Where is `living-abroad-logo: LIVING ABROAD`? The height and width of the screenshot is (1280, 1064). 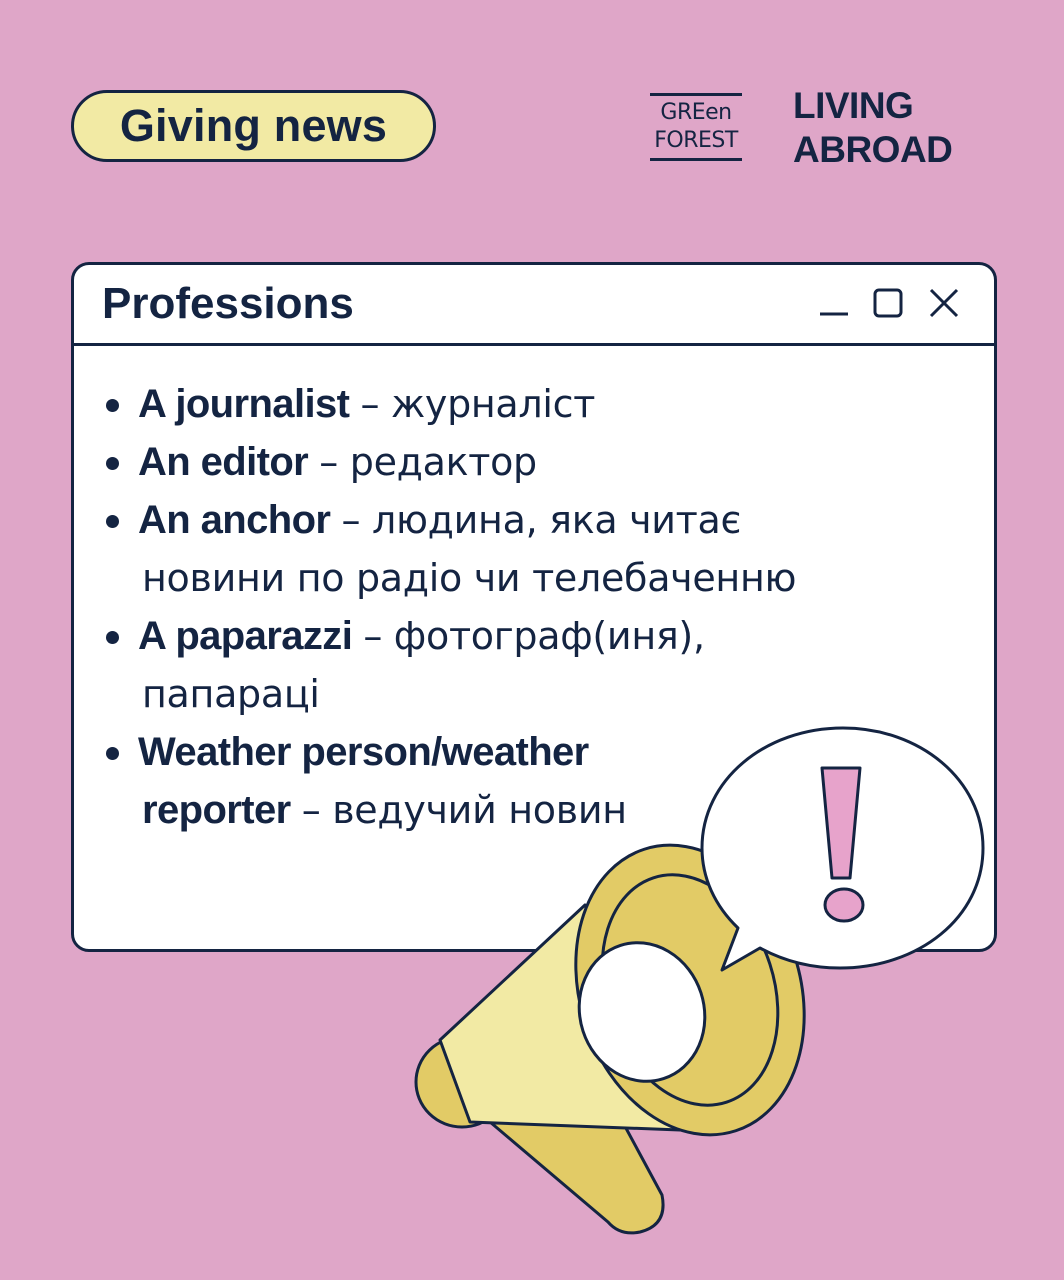 living-abroad-logo: LIVING ABROAD is located at coordinates (873, 128).